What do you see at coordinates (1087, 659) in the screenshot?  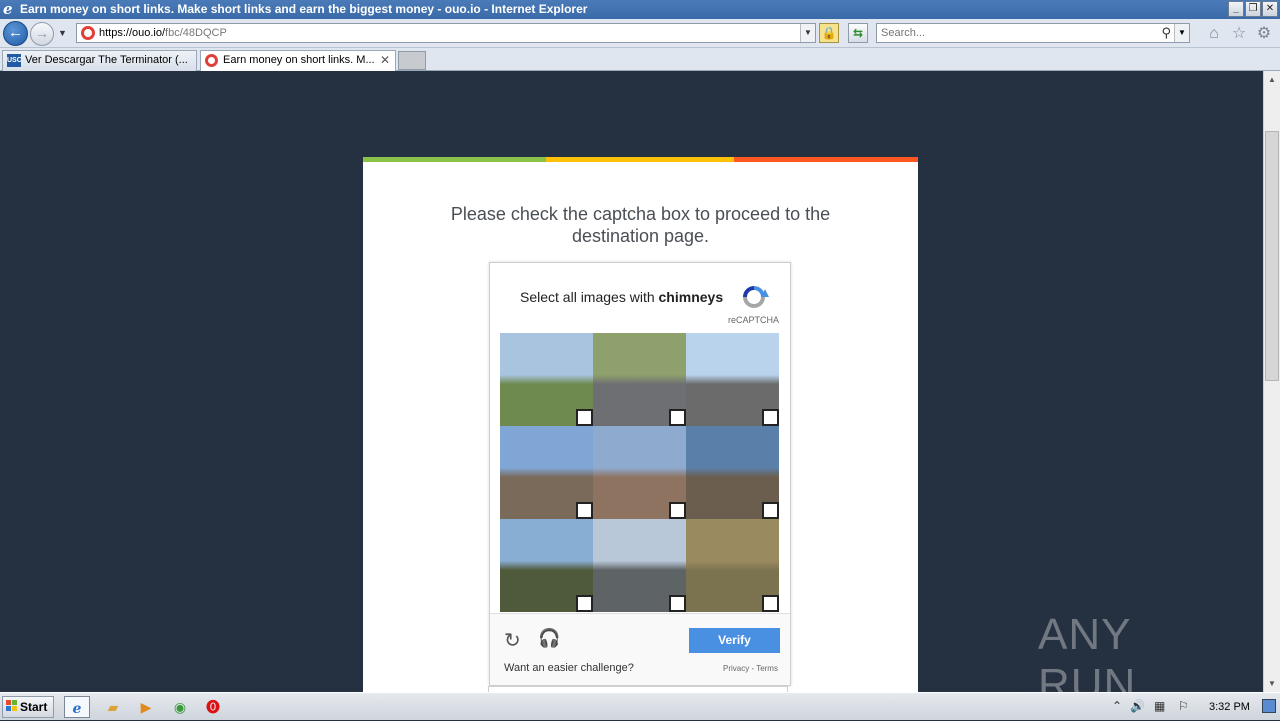 I see `anyrun-watermark: ANY RUN` at bounding box center [1087, 659].